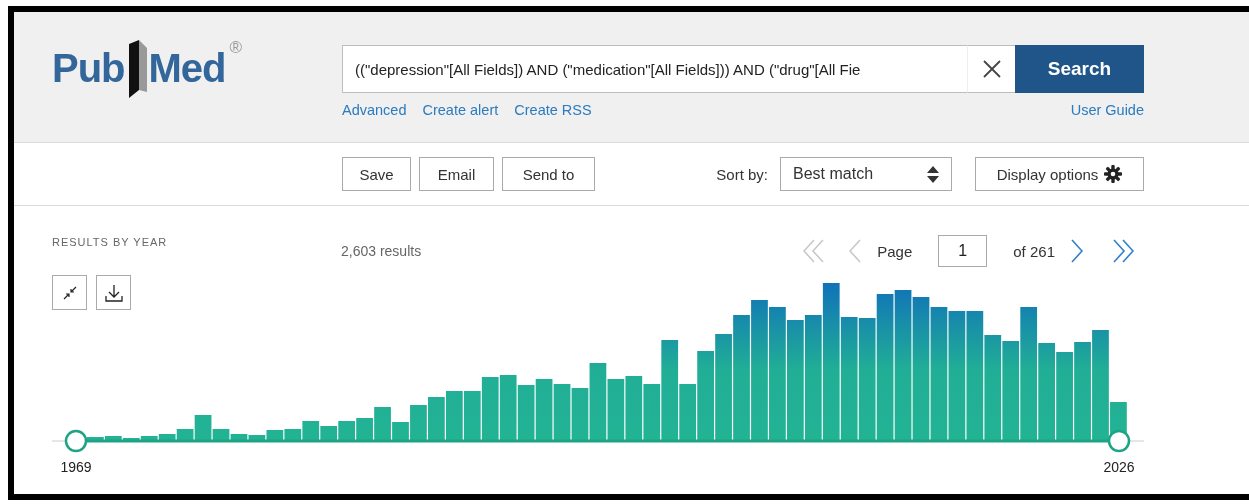 Image resolution: width=1249 pixels, height=504 pixels. Describe the element at coordinates (376, 174) in the screenshot. I see `save-button: Save` at that location.